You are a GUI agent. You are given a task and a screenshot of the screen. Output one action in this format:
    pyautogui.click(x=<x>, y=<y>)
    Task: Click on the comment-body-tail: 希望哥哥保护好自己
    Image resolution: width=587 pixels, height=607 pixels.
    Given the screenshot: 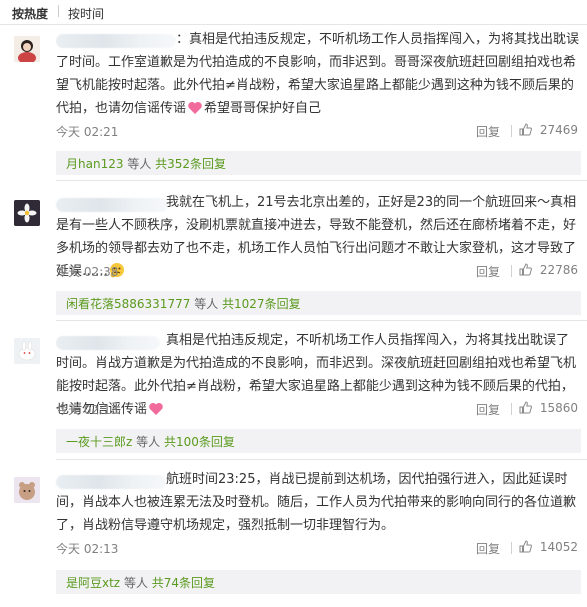 What is the action you would take?
    pyautogui.click(x=263, y=108)
    